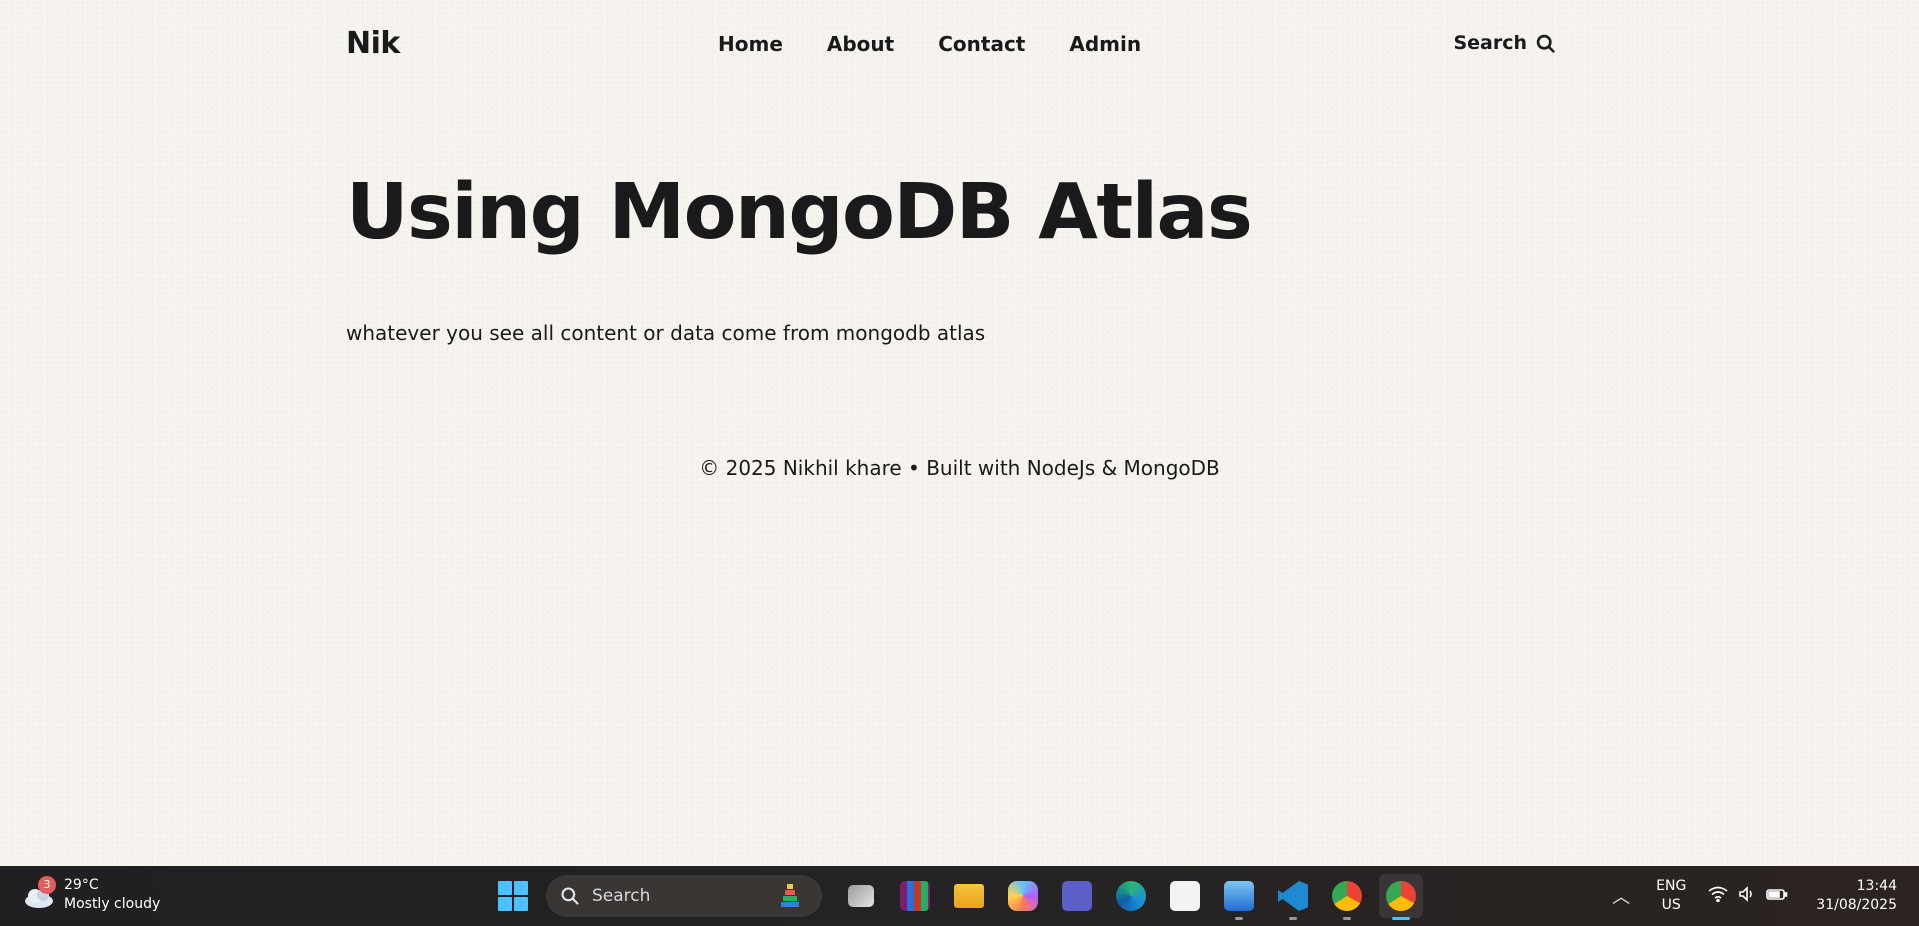 Image resolution: width=1919 pixels, height=926 pixels. Describe the element at coordinates (1490, 43) in the screenshot. I see `search-label: Search` at that location.